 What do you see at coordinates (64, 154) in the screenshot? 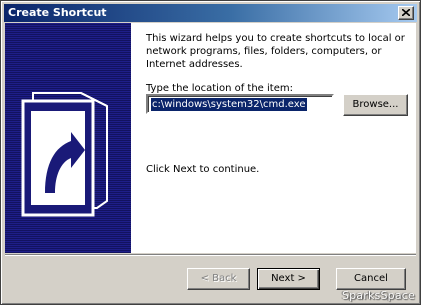
I see `shortcut-arrow-icon` at bounding box center [64, 154].